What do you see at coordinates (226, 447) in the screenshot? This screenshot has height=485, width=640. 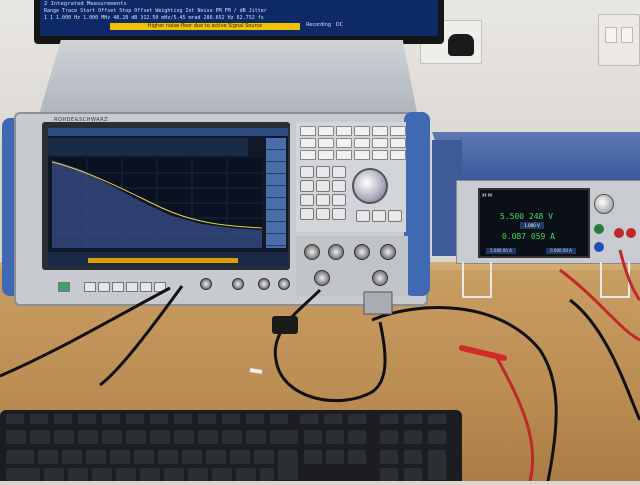 I see `keyboard-keys` at bounding box center [226, 447].